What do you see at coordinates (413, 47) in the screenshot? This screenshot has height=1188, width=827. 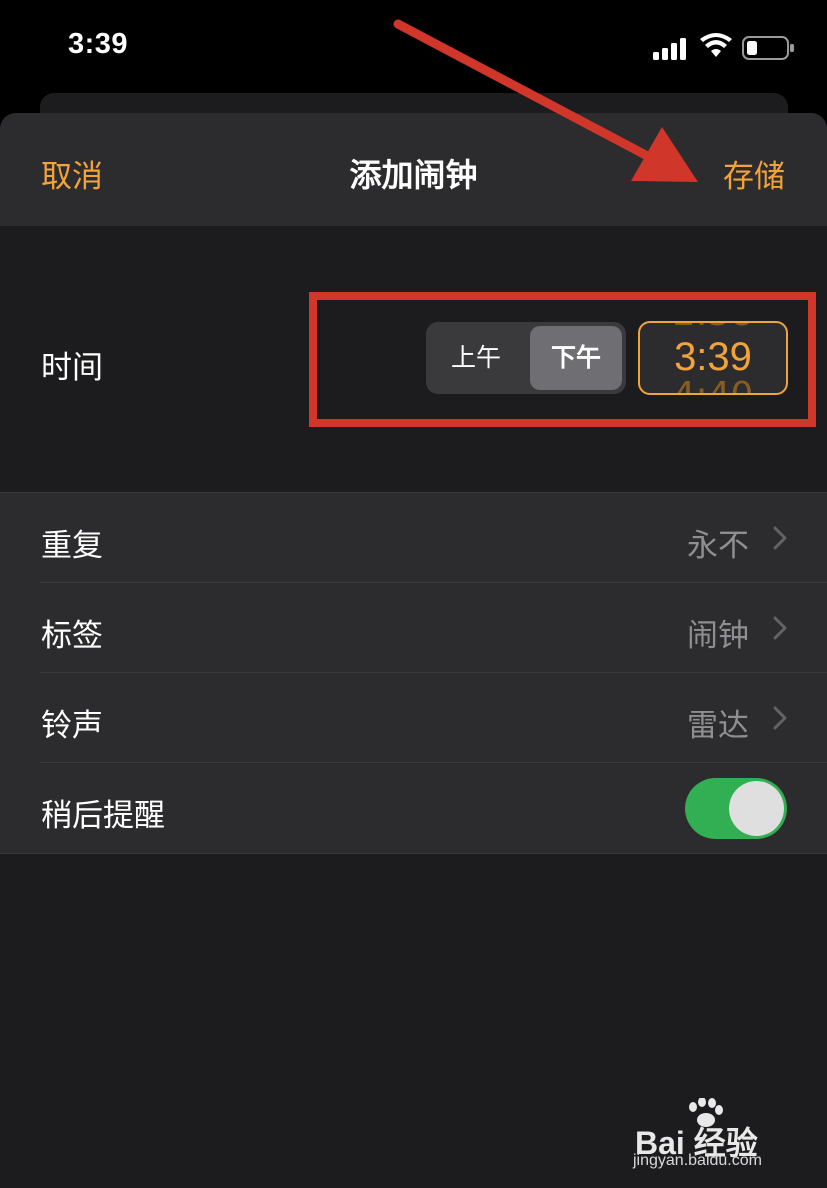 I see `status-bar: 3:39` at bounding box center [413, 47].